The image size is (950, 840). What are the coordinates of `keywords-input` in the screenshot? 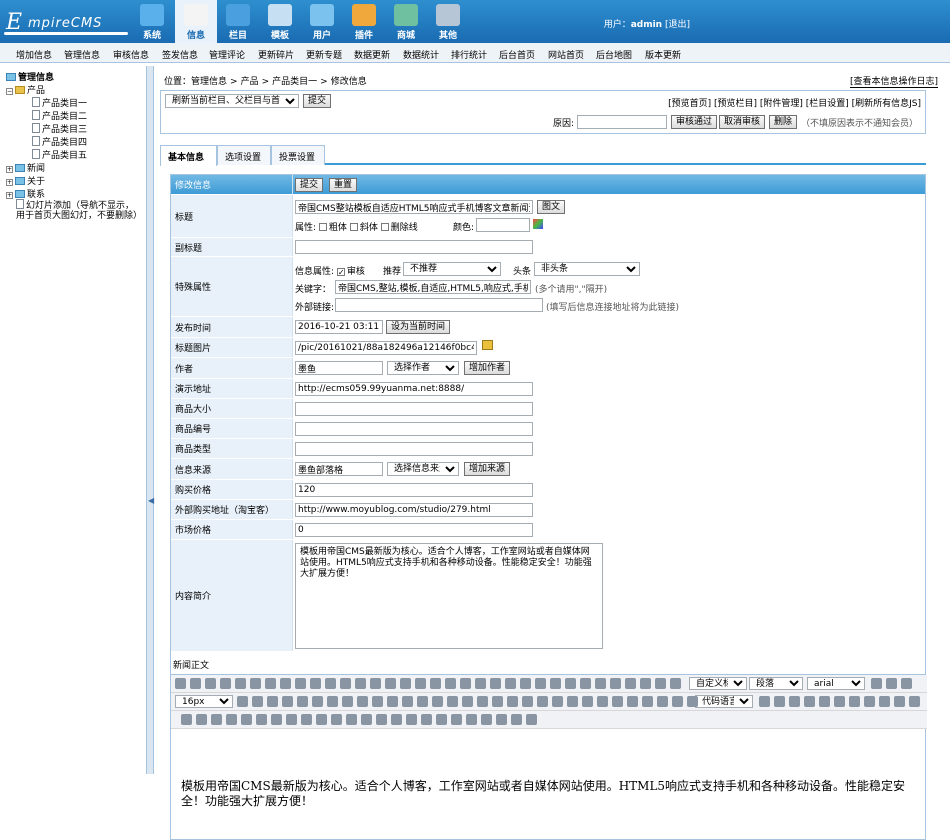 It's located at (433, 287).